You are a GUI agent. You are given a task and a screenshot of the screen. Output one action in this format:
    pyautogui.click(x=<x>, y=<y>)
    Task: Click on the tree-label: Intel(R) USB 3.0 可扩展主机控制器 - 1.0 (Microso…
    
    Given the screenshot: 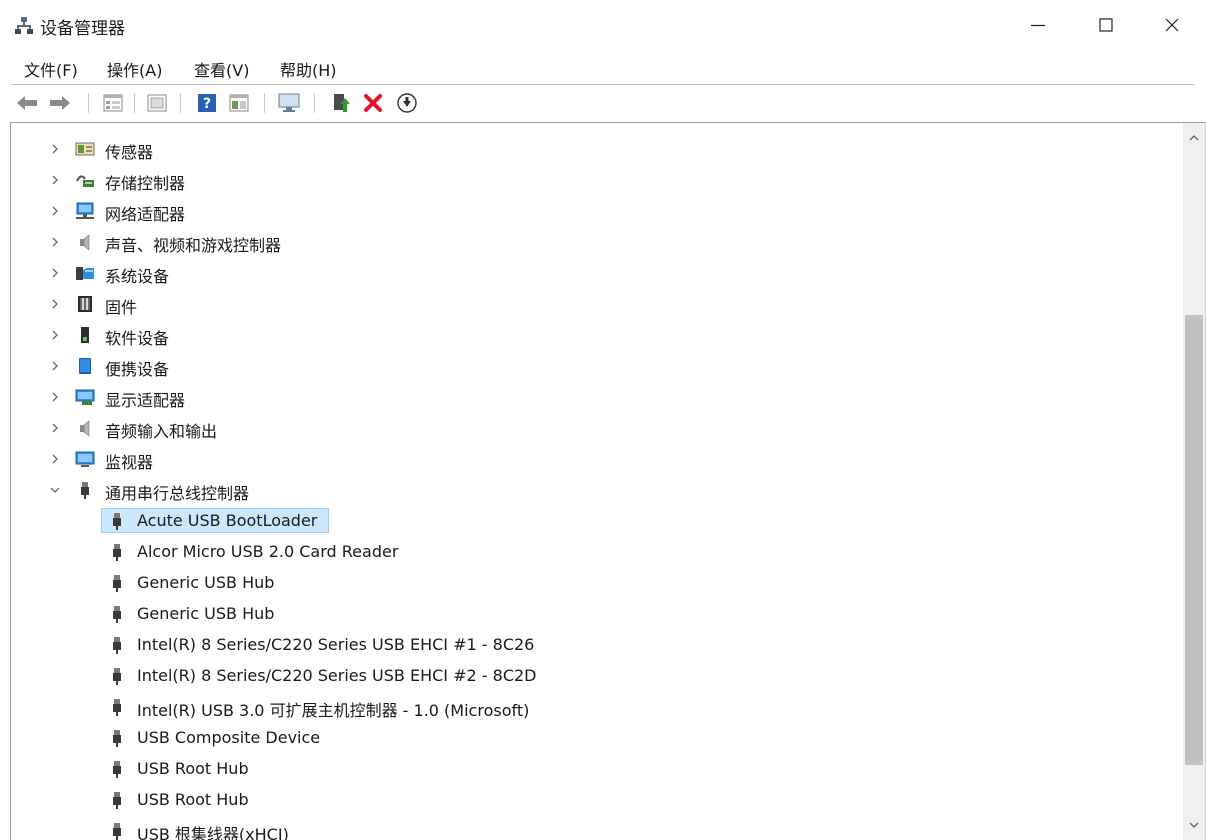 What is the action you would take?
    pyautogui.click(x=333, y=710)
    